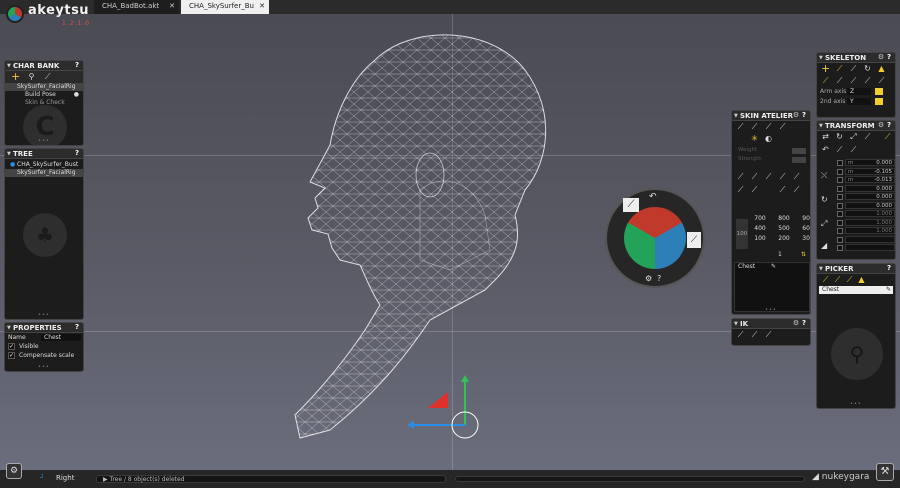  I want to click on edit-icon: ✎, so click(888, 290).